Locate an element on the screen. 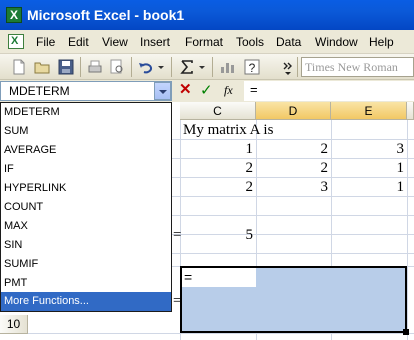 This screenshot has height=340, width=414. matrix-cell-1-2: 2 is located at coordinates (293, 149).